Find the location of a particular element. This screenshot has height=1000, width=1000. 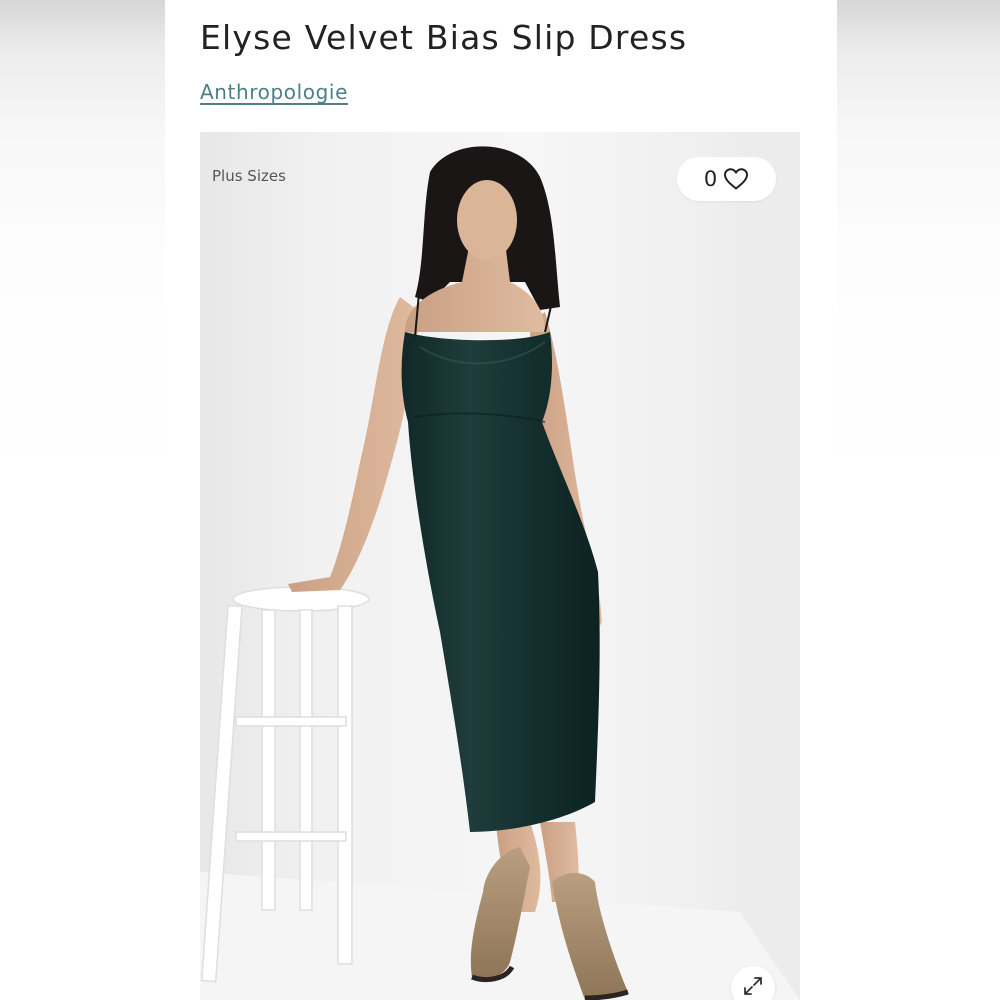

product-title: Elyse Velvet Bias Slip Dress is located at coordinates (444, 37).